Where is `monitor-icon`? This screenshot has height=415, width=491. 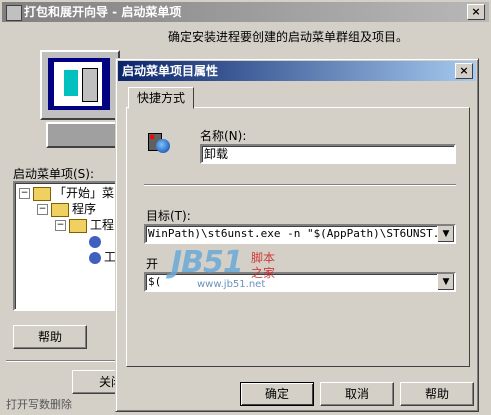
monitor-icon is located at coordinates (80, 85).